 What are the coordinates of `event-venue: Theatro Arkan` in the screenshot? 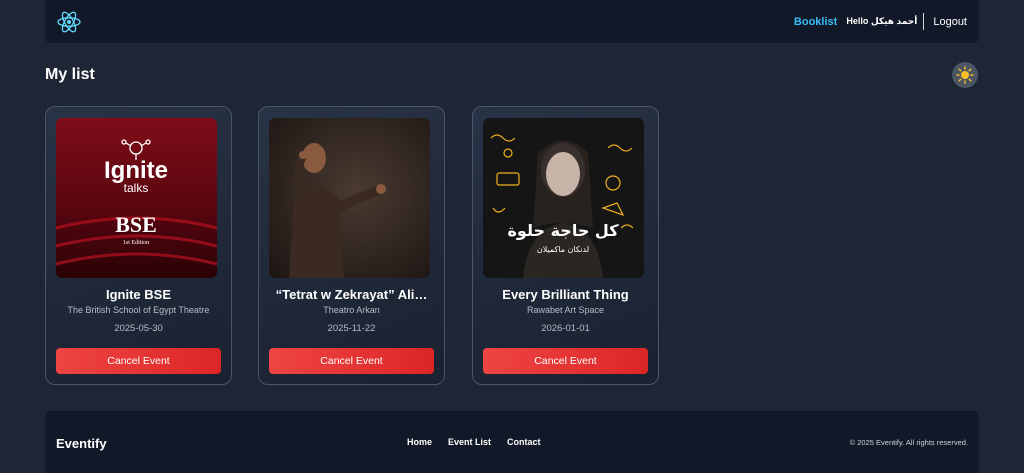 It's located at (351, 310).